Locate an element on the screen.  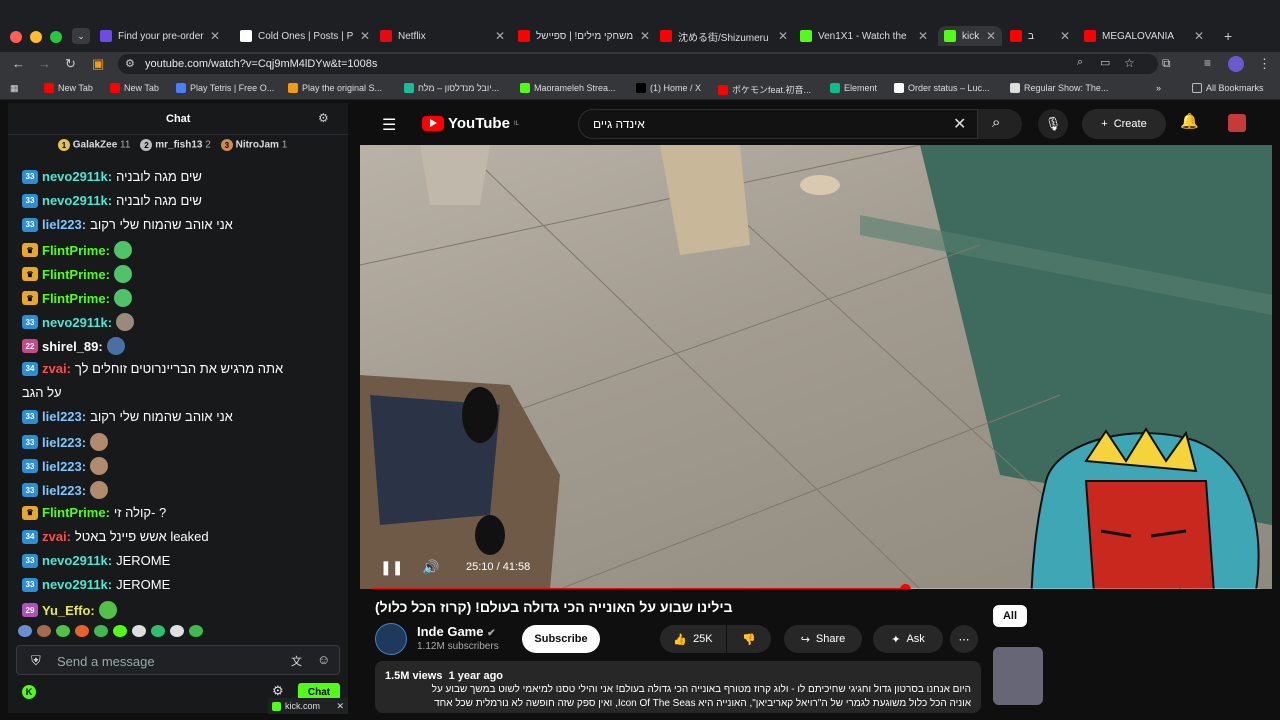
voice-search-icon: 🎙 is located at coordinates (1053, 124).